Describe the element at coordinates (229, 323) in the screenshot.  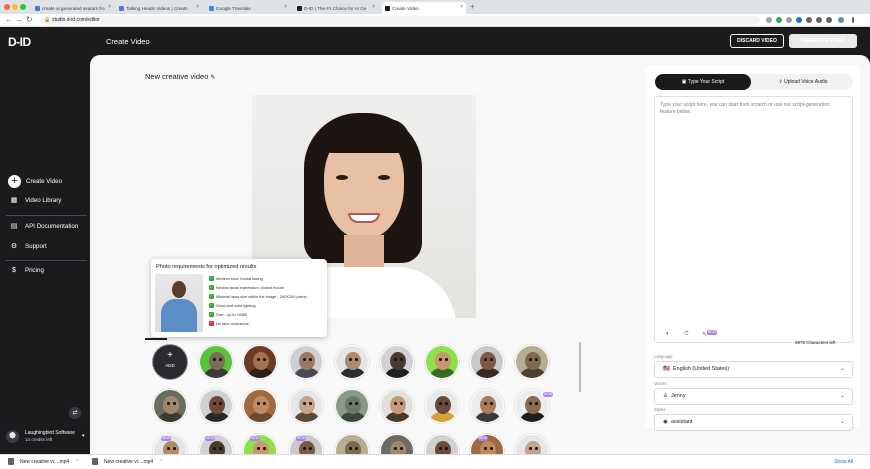
I see `requirement-item: × No face occlusions` at that location.